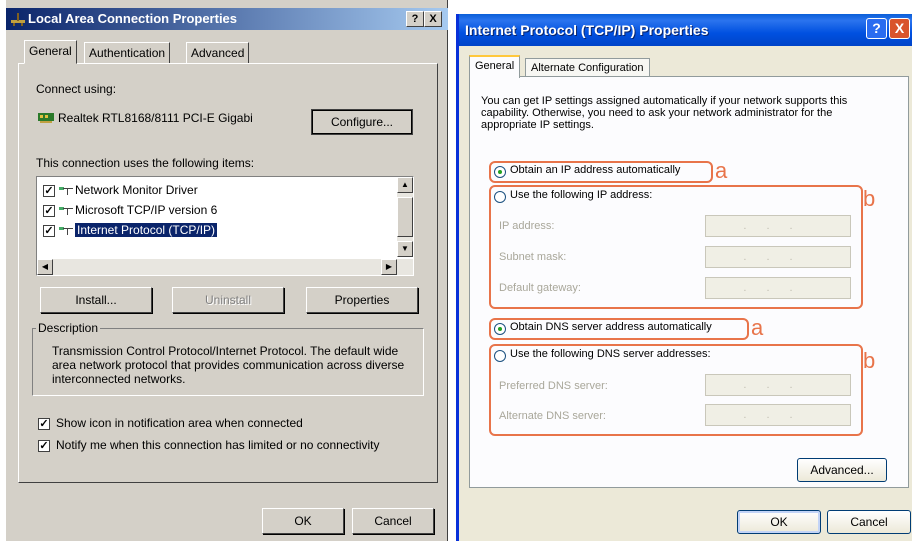 Image resolution: width=912 pixels, height=541 pixels. I want to click on adapter-name: Realtek RTL8168/8111 PCI-E Gigabi, so click(155, 118).